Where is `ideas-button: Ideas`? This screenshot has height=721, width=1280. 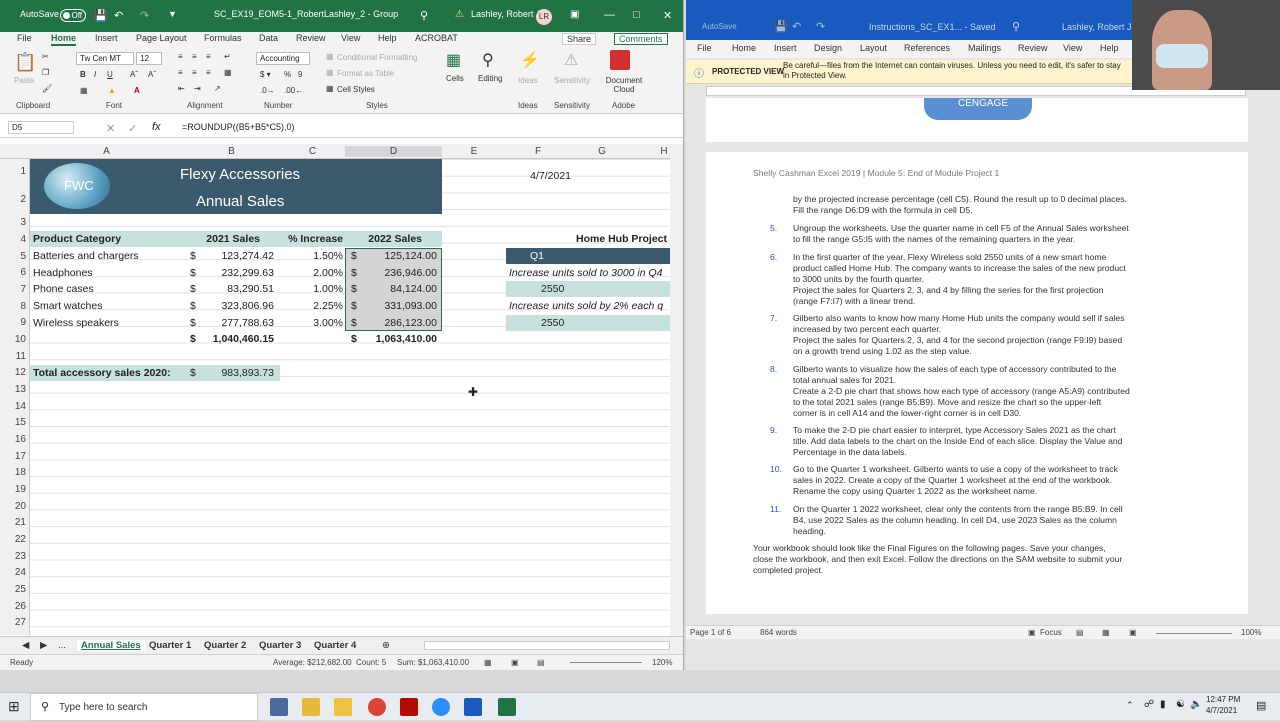 ideas-button: Ideas is located at coordinates (528, 80).